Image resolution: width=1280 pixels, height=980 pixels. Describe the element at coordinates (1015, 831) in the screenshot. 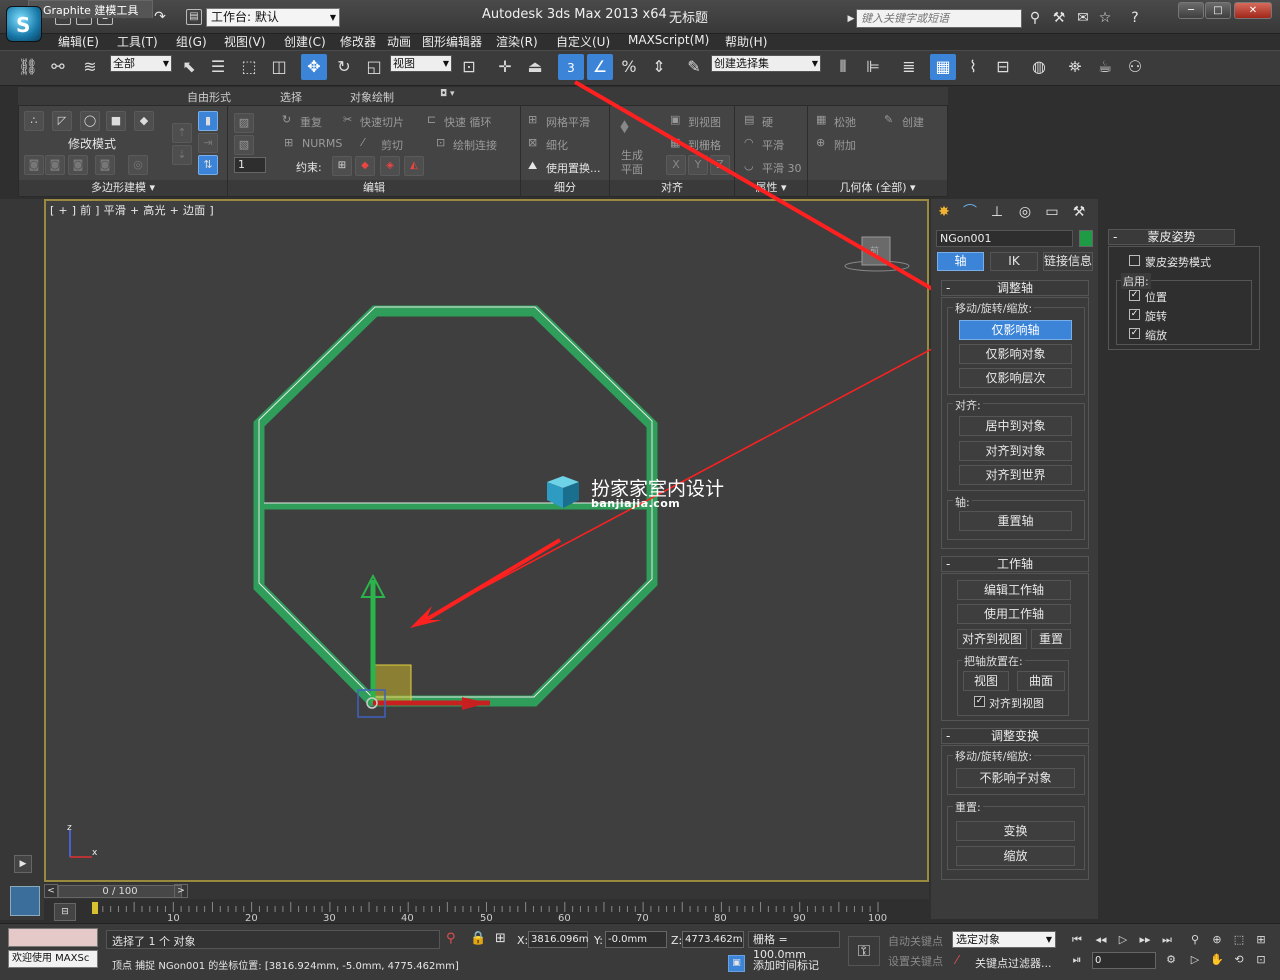

I see `reset-transform-button: 变换` at that location.